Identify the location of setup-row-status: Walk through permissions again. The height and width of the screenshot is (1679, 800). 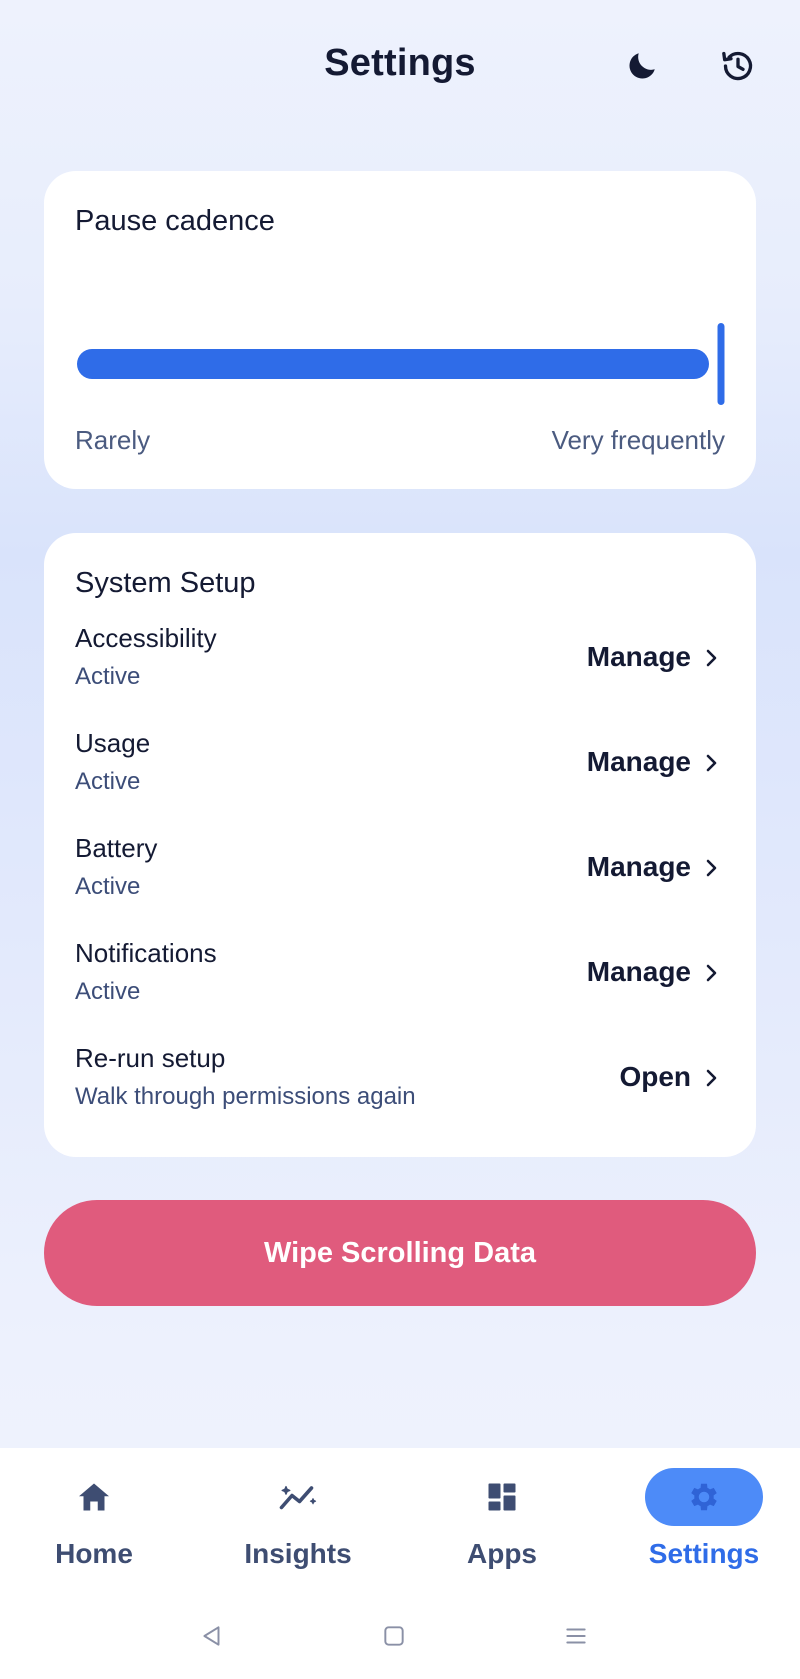
(245, 1096).